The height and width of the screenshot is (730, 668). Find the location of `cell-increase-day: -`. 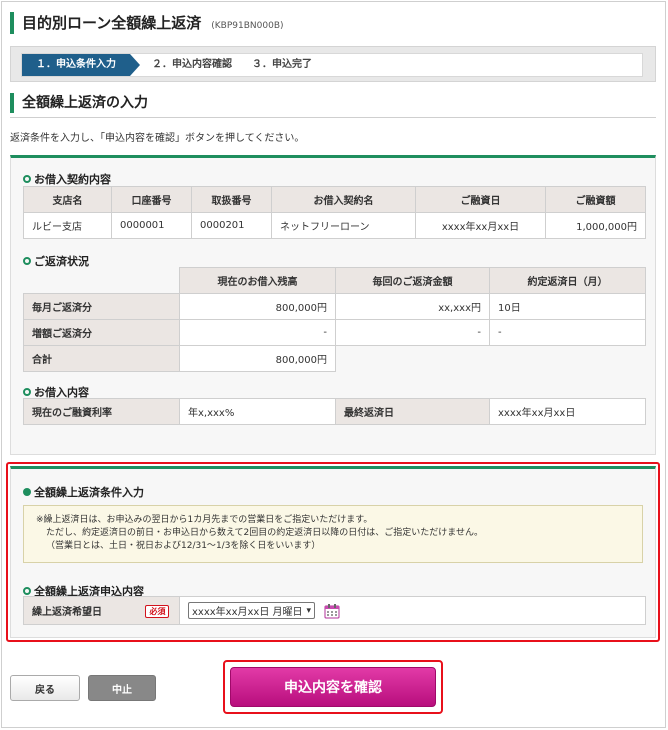

cell-increase-day: - is located at coordinates (567, 332).